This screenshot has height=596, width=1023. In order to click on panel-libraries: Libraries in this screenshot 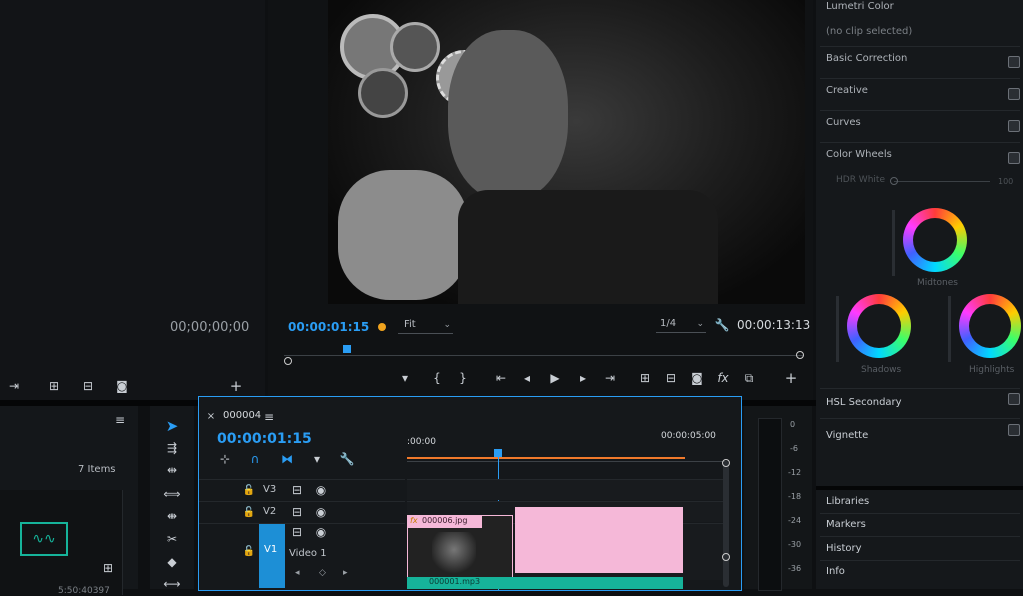, I will do `click(847, 501)`.